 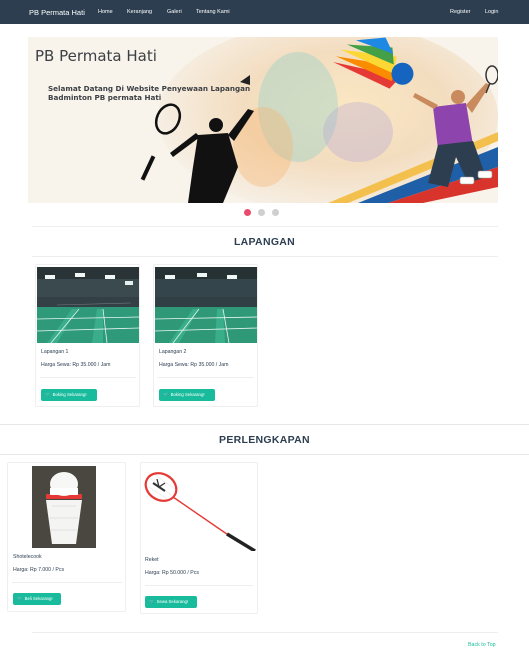 I want to click on nav-register: Register, so click(x=460, y=12).